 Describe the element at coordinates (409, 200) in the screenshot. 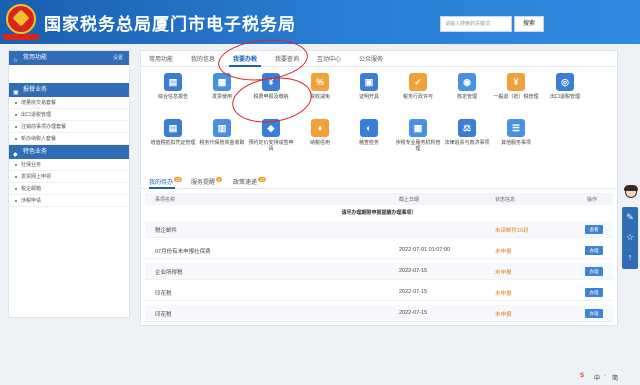

I see `col-date: 截止日期` at that location.